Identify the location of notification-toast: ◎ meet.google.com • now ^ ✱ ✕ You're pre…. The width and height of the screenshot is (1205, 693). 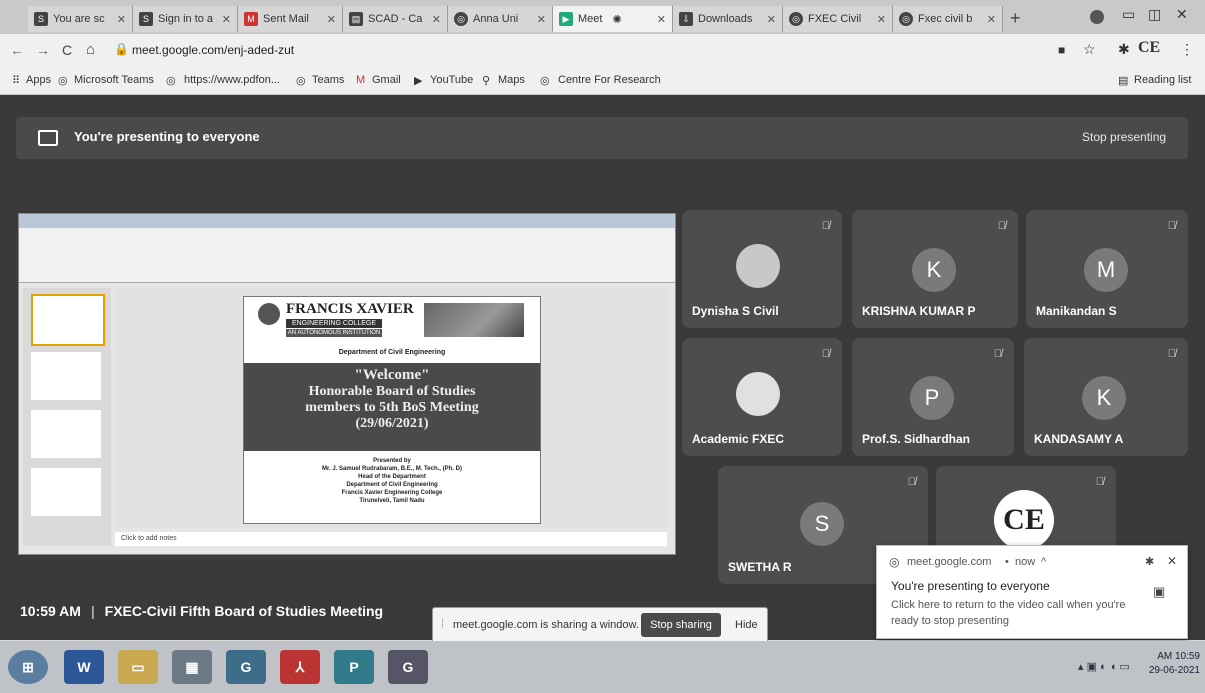
(1032, 592).